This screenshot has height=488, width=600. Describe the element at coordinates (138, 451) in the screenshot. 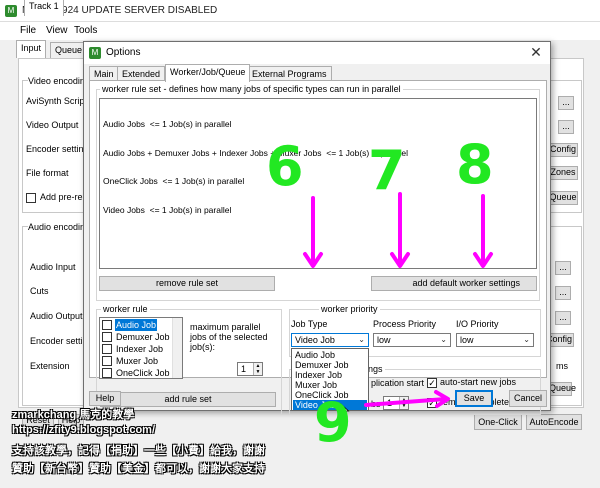

I see `watermark-line-3: 支持該教學，記得【捐助】一些【小費】給我，謝謝` at that location.